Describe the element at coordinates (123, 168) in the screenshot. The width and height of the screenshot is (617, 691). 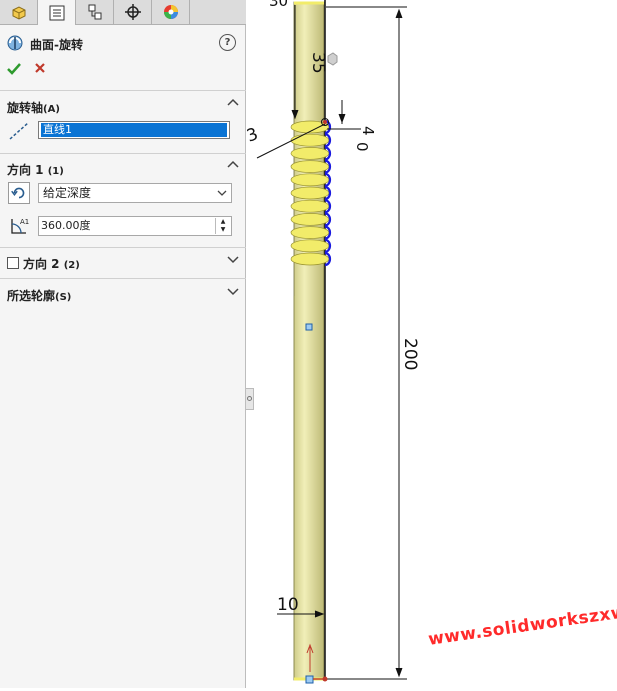
I see `section-direction1-header: 方向 1 (1)` at that location.